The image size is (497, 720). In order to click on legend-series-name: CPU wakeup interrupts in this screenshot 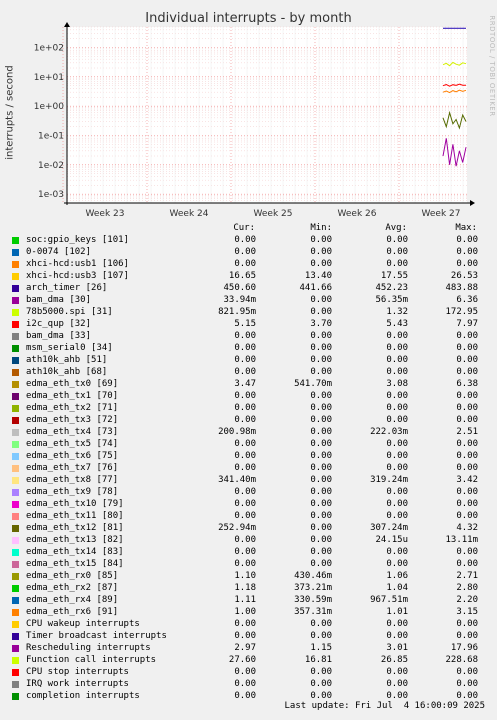, I will do `click(83, 624)`.